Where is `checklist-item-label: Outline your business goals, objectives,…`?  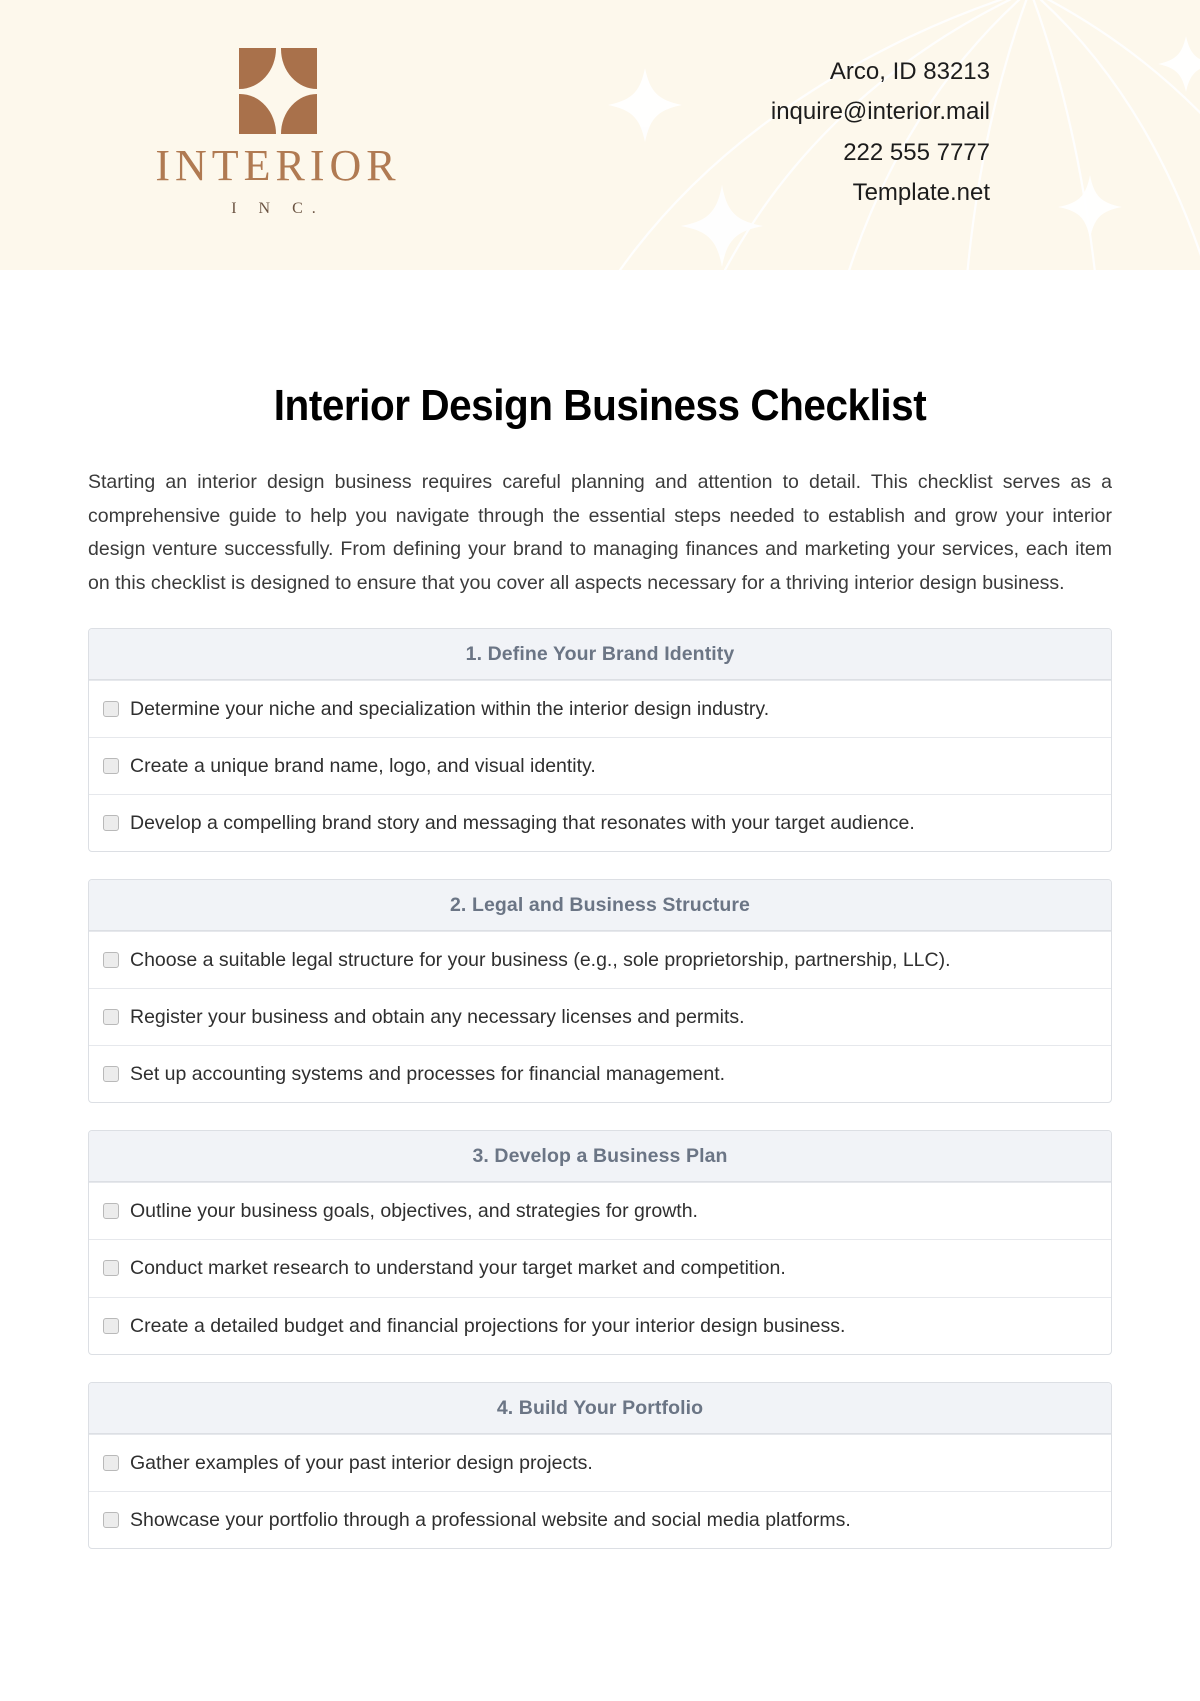 checklist-item-label: Outline your business goals, objectives,… is located at coordinates (414, 1211).